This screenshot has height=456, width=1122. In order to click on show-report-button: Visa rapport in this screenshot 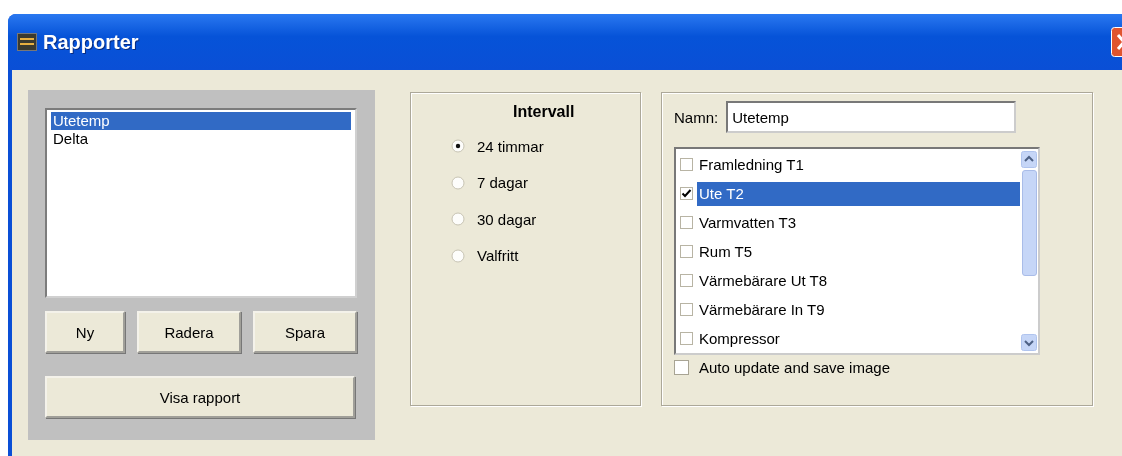, I will do `click(200, 397)`.